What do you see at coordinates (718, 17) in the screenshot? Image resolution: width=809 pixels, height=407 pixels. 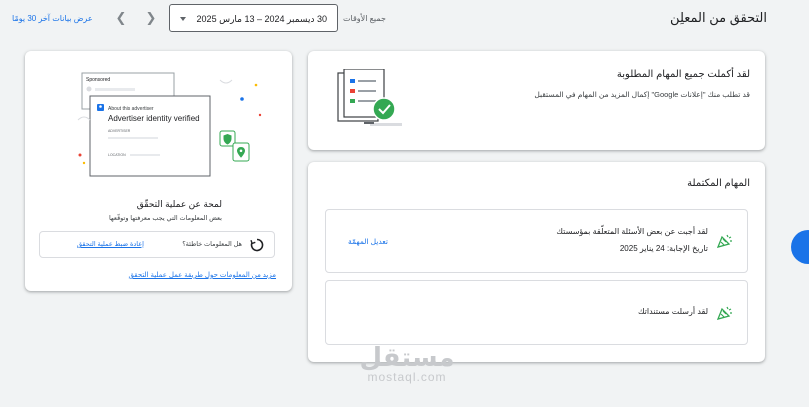 I see `page-title: التحقق من المعلِن` at bounding box center [718, 17].